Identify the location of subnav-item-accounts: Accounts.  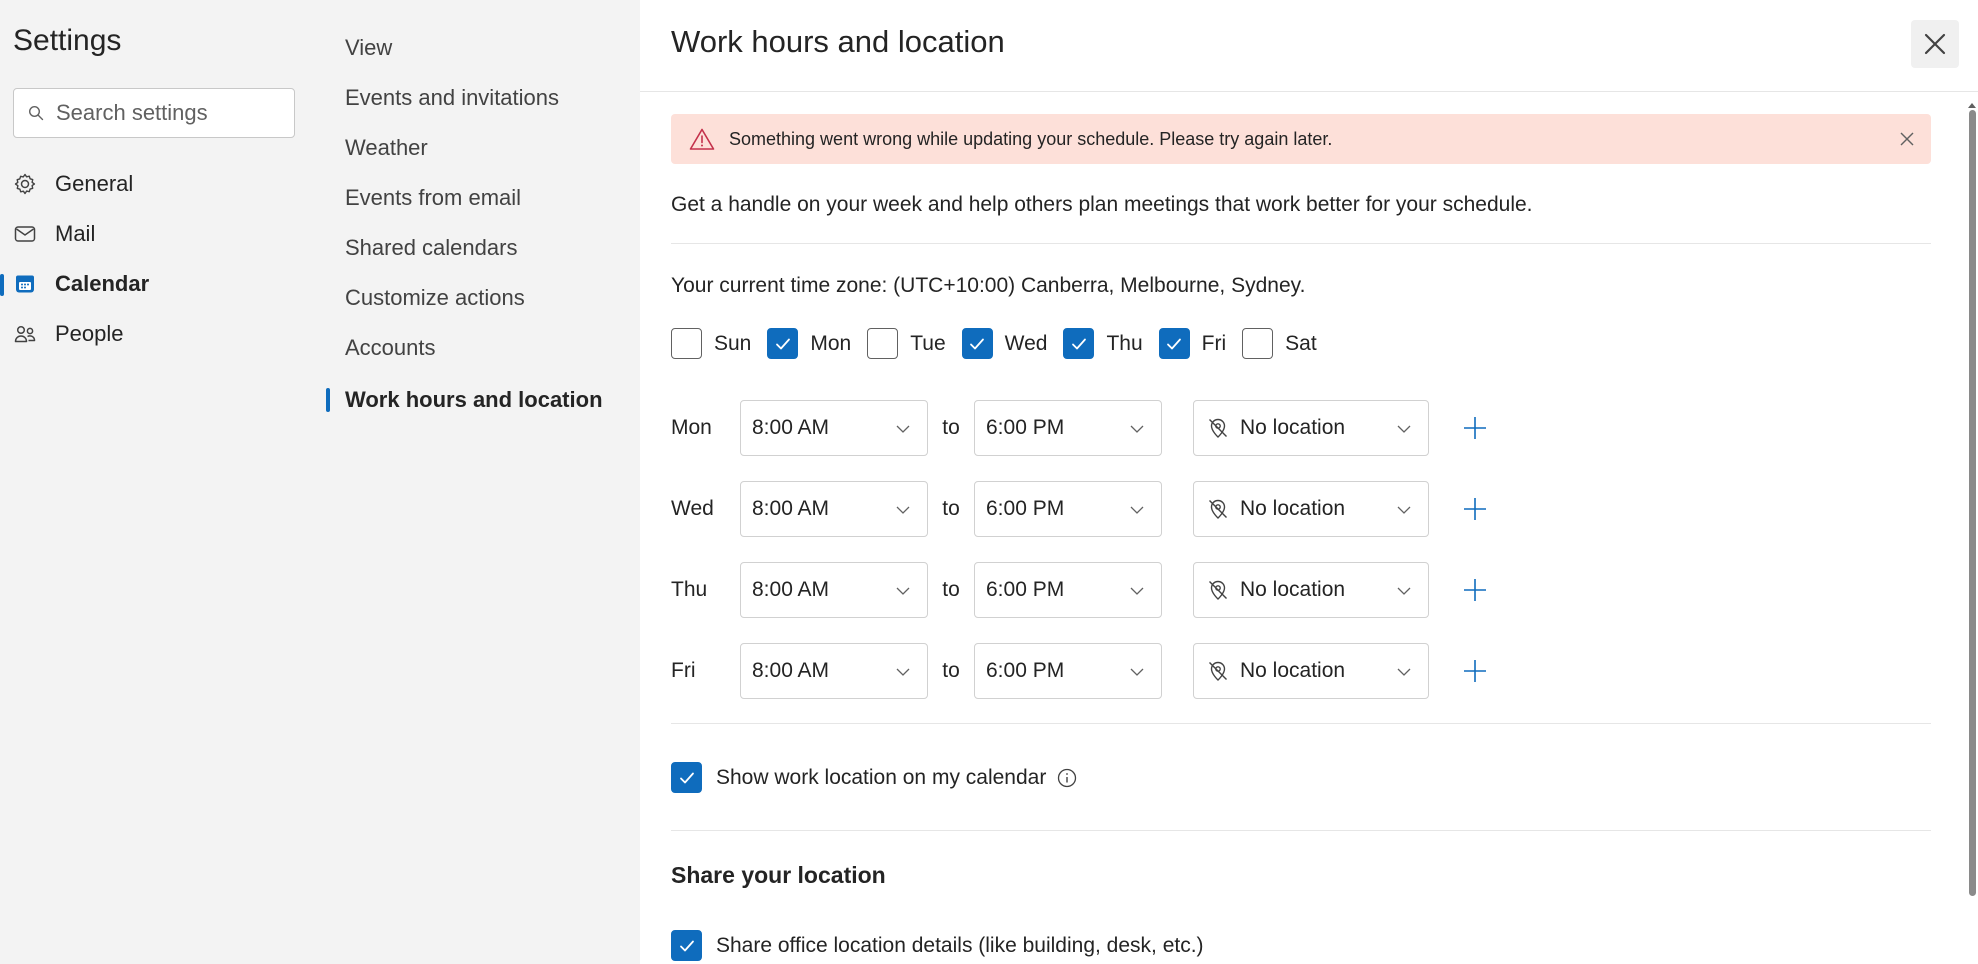
(390, 348).